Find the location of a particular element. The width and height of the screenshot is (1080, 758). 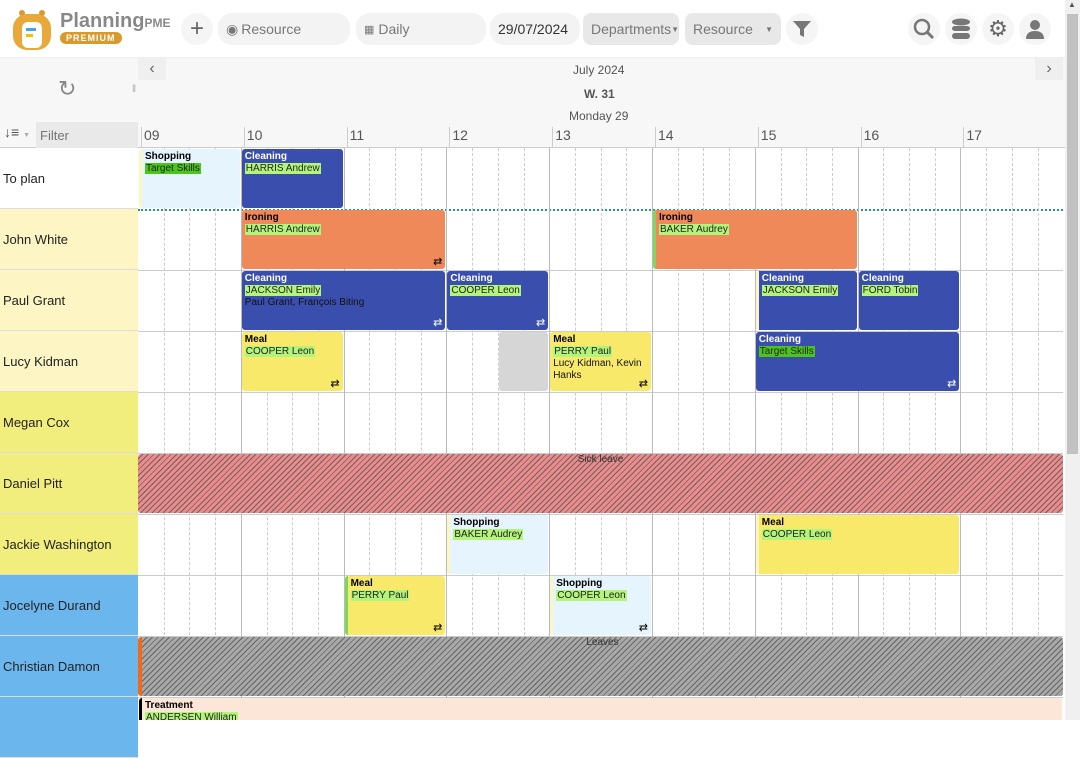

task-event: Meal COOPER Leon ⇄ is located at coordinates (292, 361).